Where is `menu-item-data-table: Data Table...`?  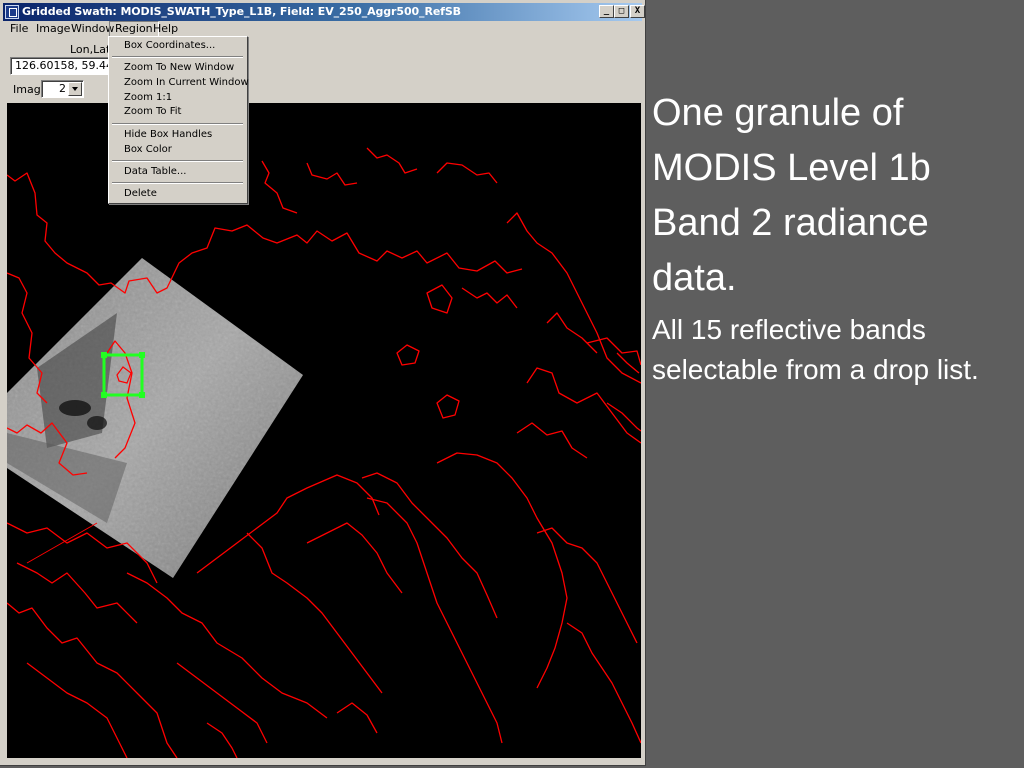 menu-item-data-table: Data Table... is located at coordinates (155, 171).